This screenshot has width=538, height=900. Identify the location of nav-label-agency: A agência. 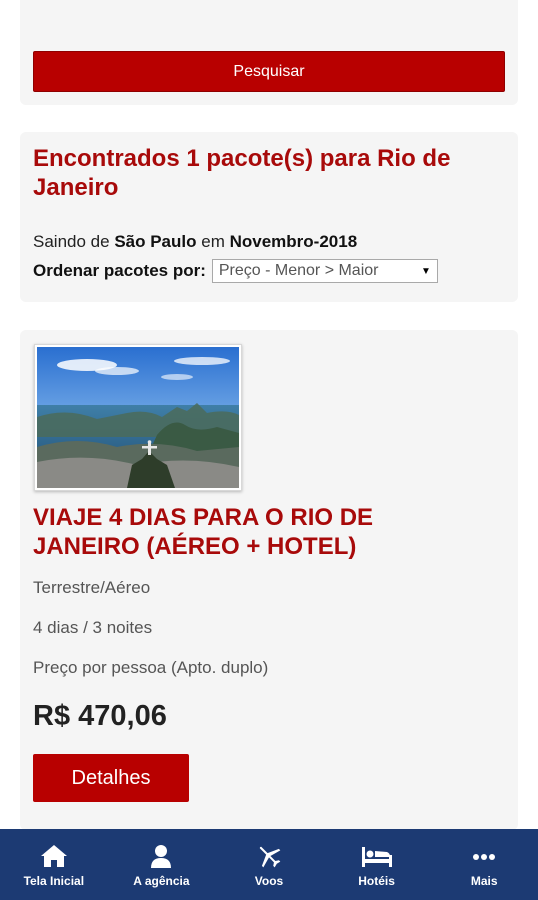
(161, 881).